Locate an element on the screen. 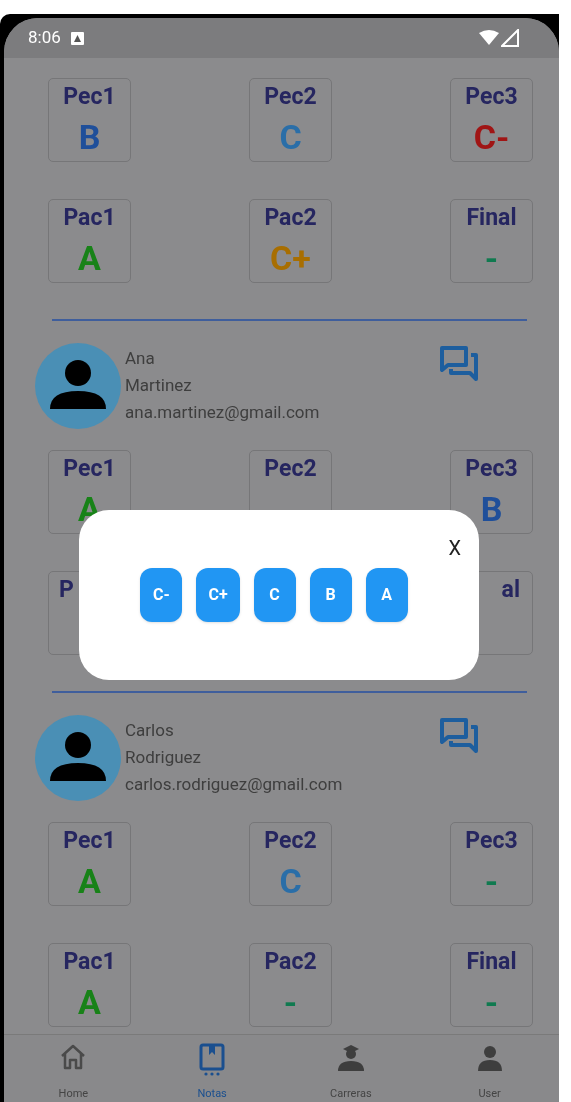 Image resolution: width=571 pixels, height=1102 pixels. signal-icon is located at coordinates (510, 38).